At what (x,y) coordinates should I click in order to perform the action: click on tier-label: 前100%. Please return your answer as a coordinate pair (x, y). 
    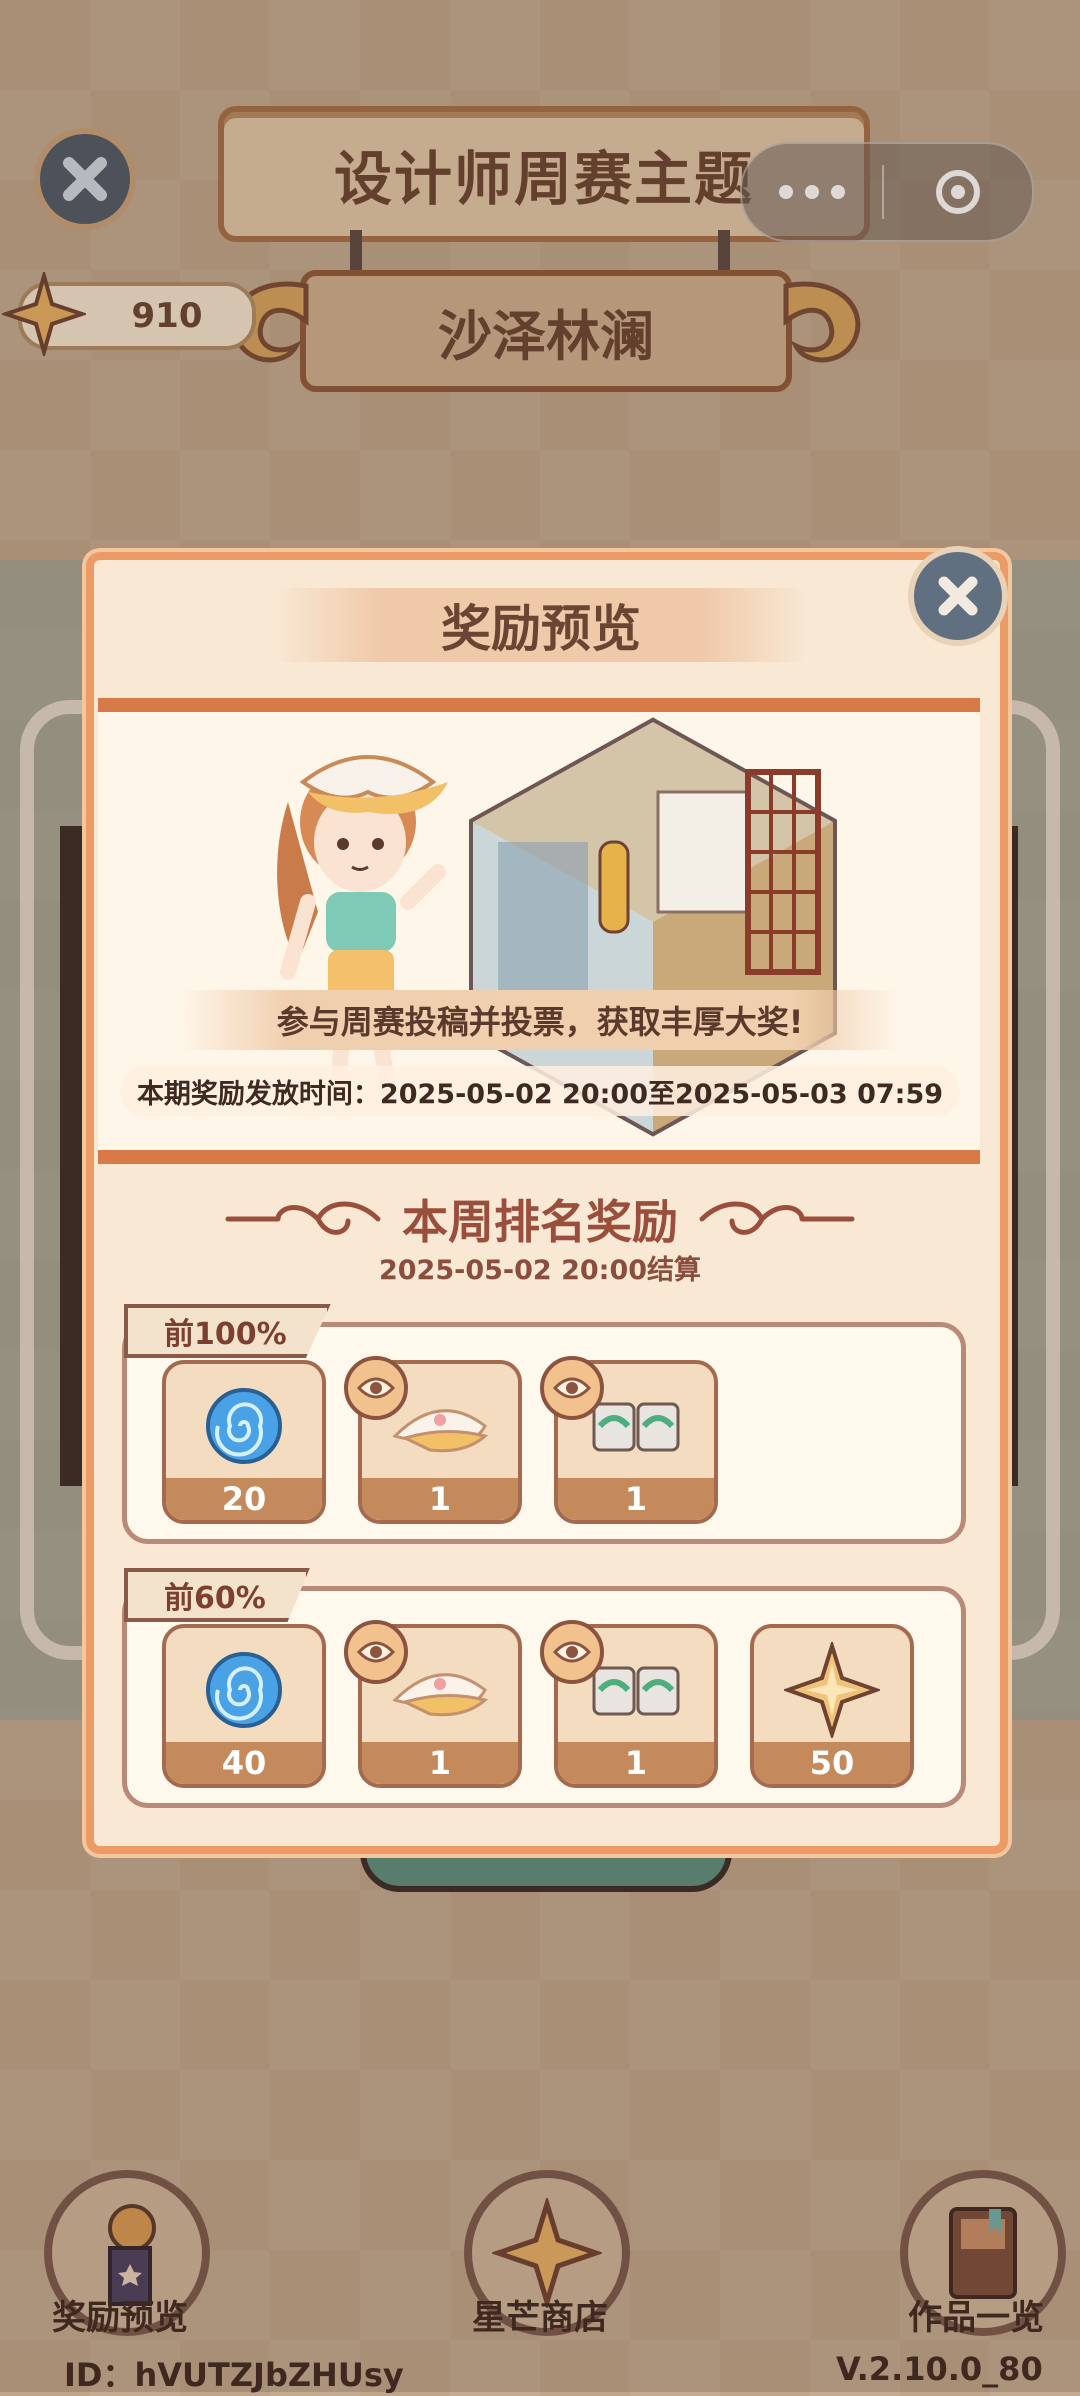
    Looking at the image, I should click on (227, 1331).